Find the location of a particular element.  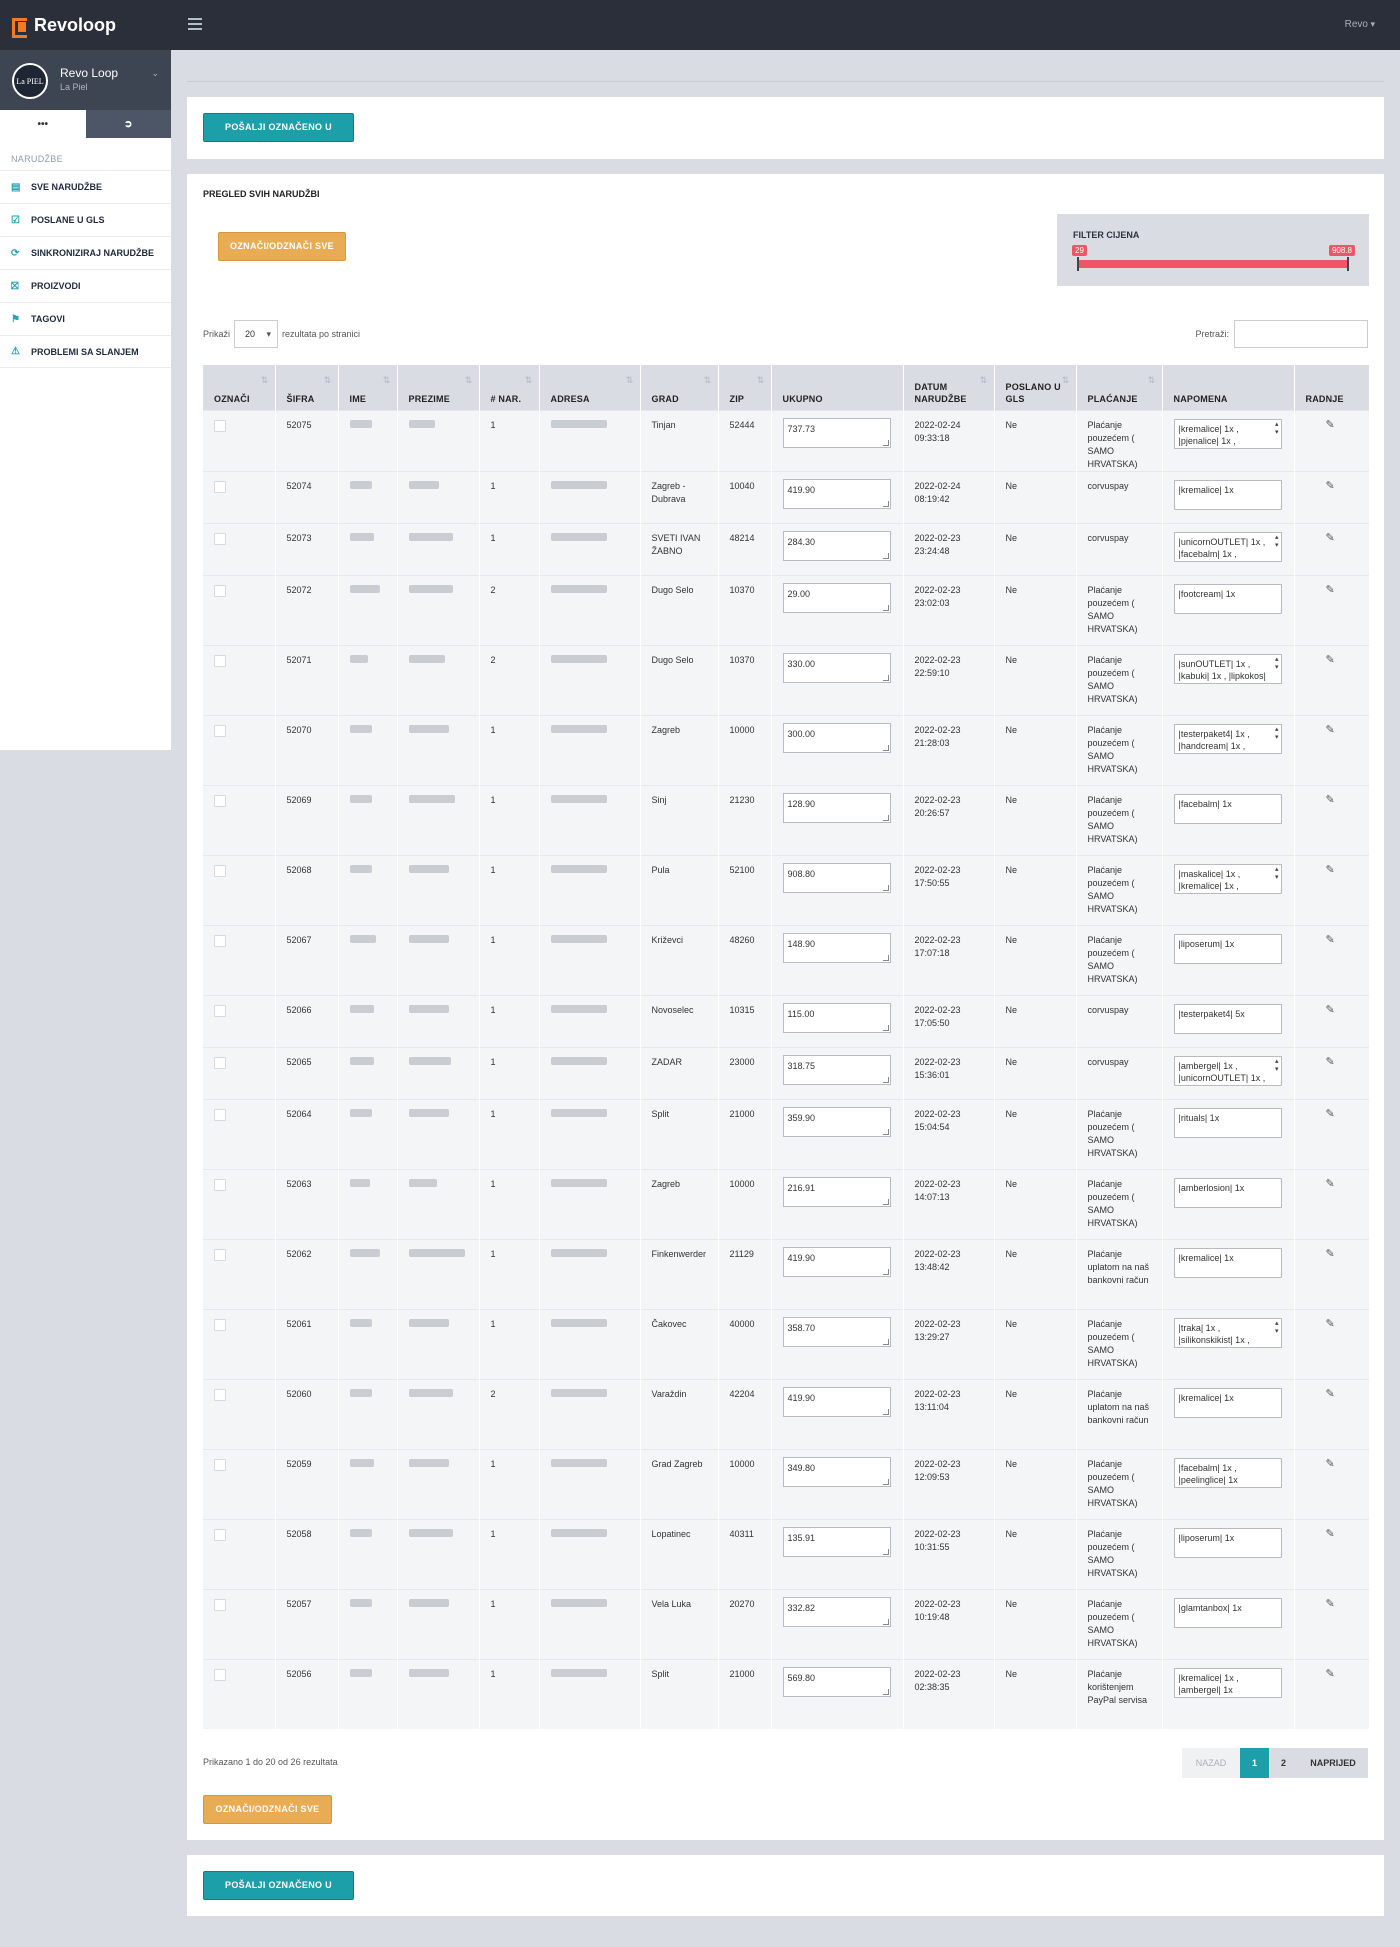

total-input: 737.73 is located at coordinates (836, 432).